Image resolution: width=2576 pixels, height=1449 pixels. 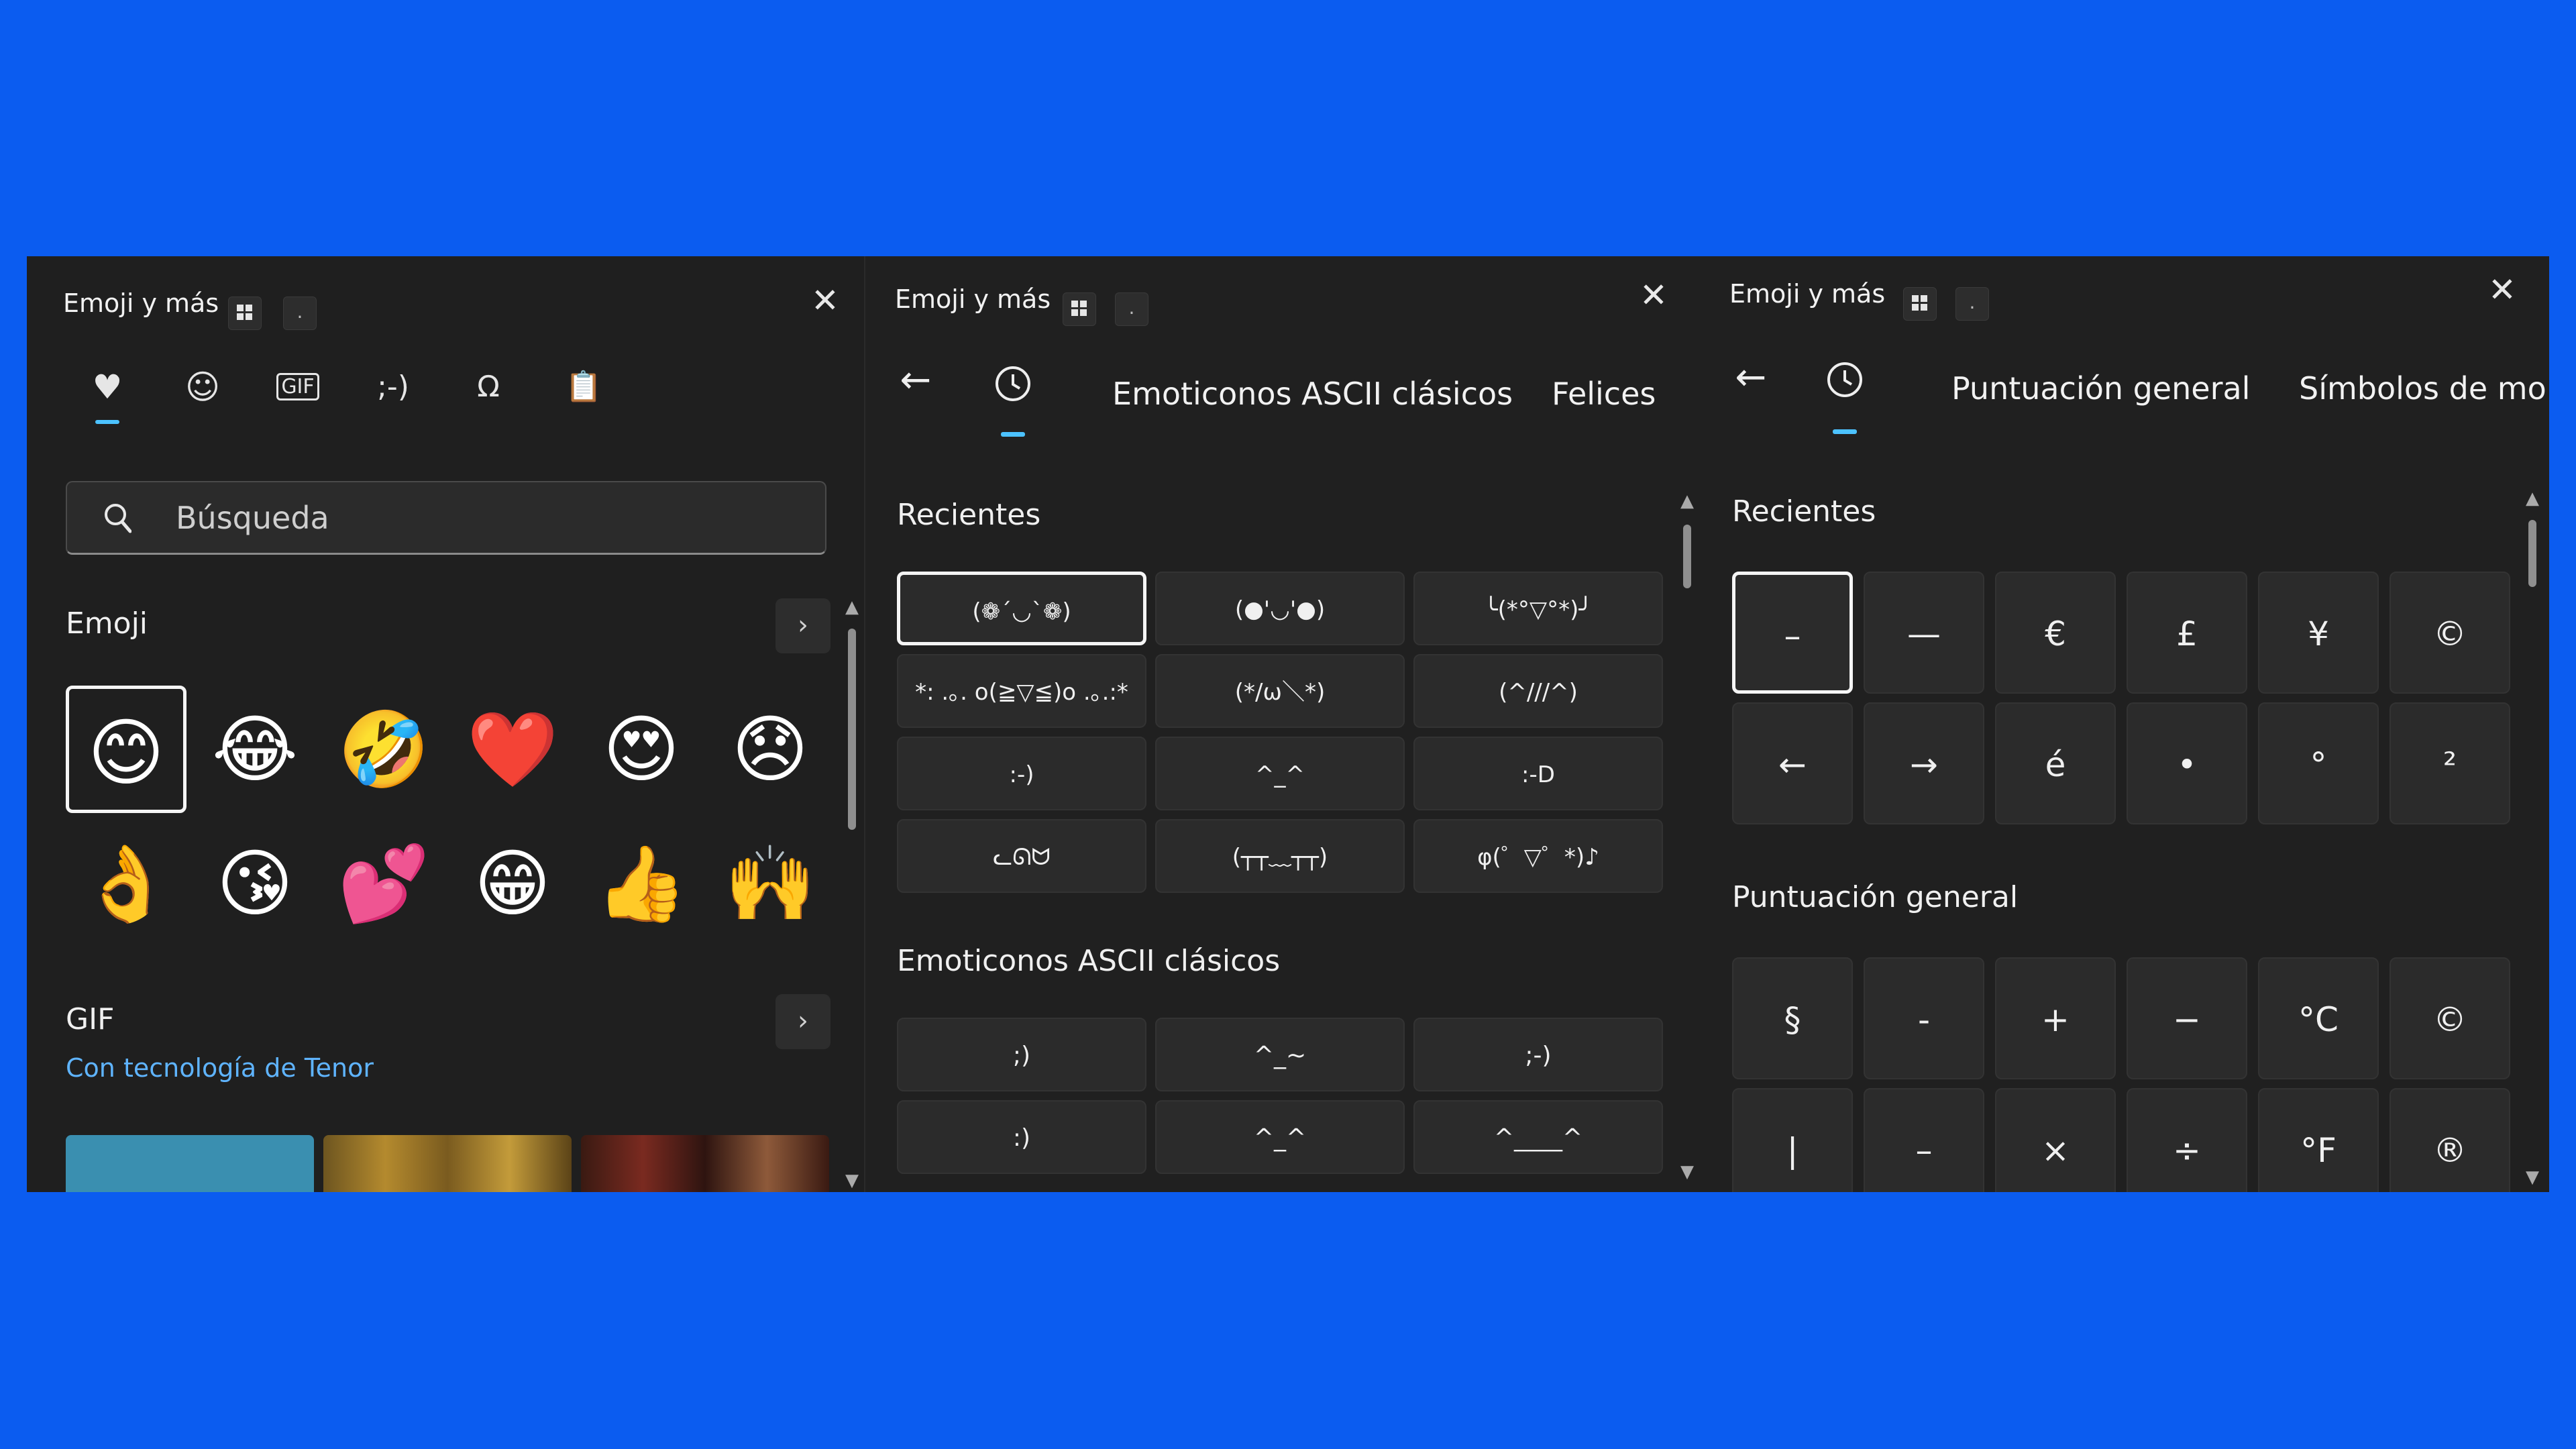 What do you see at coordinates (245, 313) in the screenshot?
I see `windows-key-icon` at bounding box center [245, 313].